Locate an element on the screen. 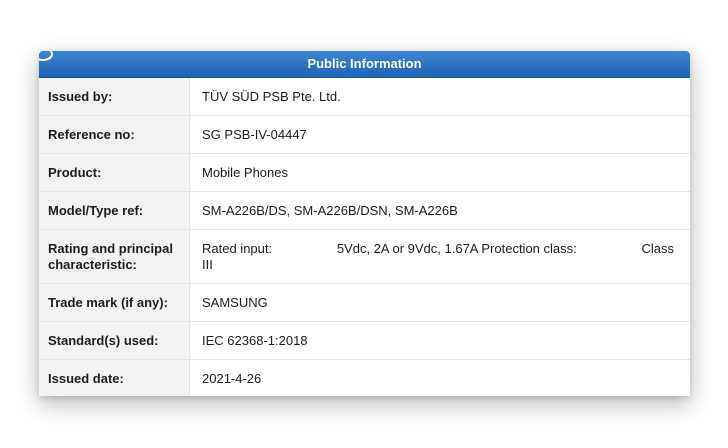  row-value: SM-A226B/DS, SM-A226B/DSN, SM-A226B is located at coordinates (439, 210).